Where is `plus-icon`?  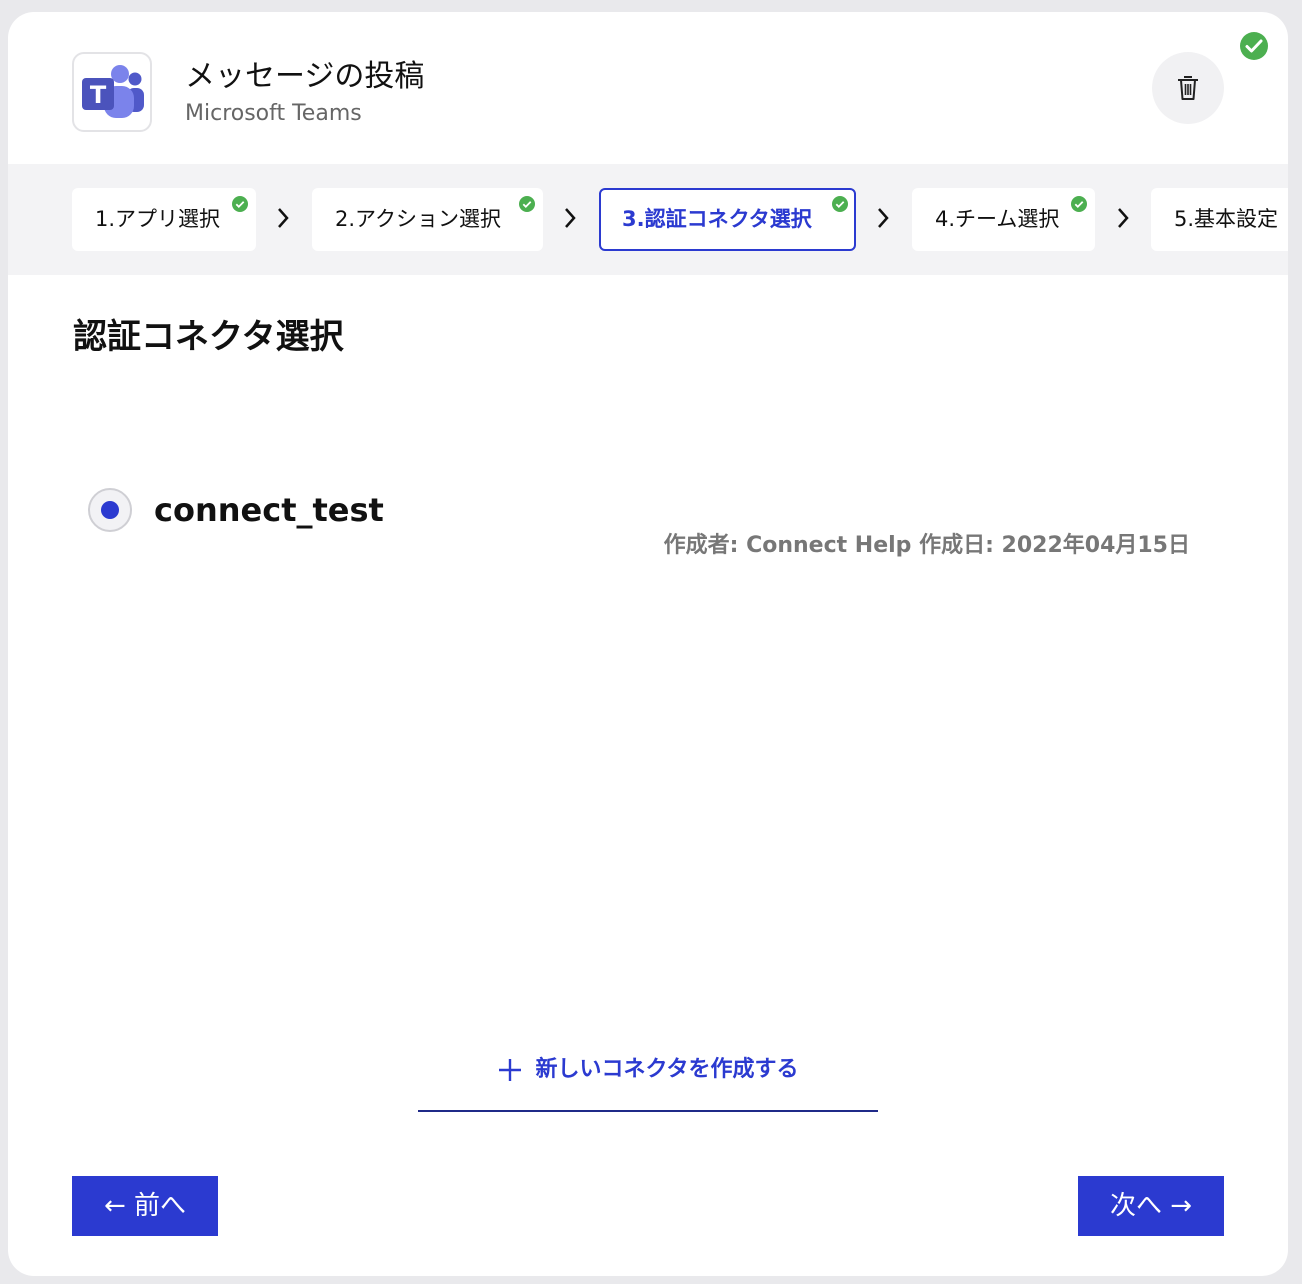
plus-icon is located at coordinates (510, 1070).